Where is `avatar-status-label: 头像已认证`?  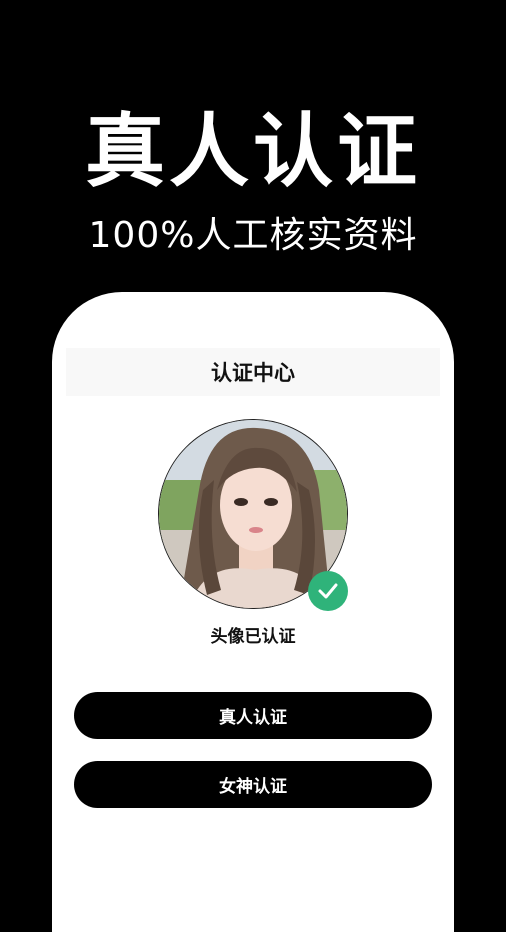
avatar-status-label: 头像已认证 is located at coordinates (253, 637).